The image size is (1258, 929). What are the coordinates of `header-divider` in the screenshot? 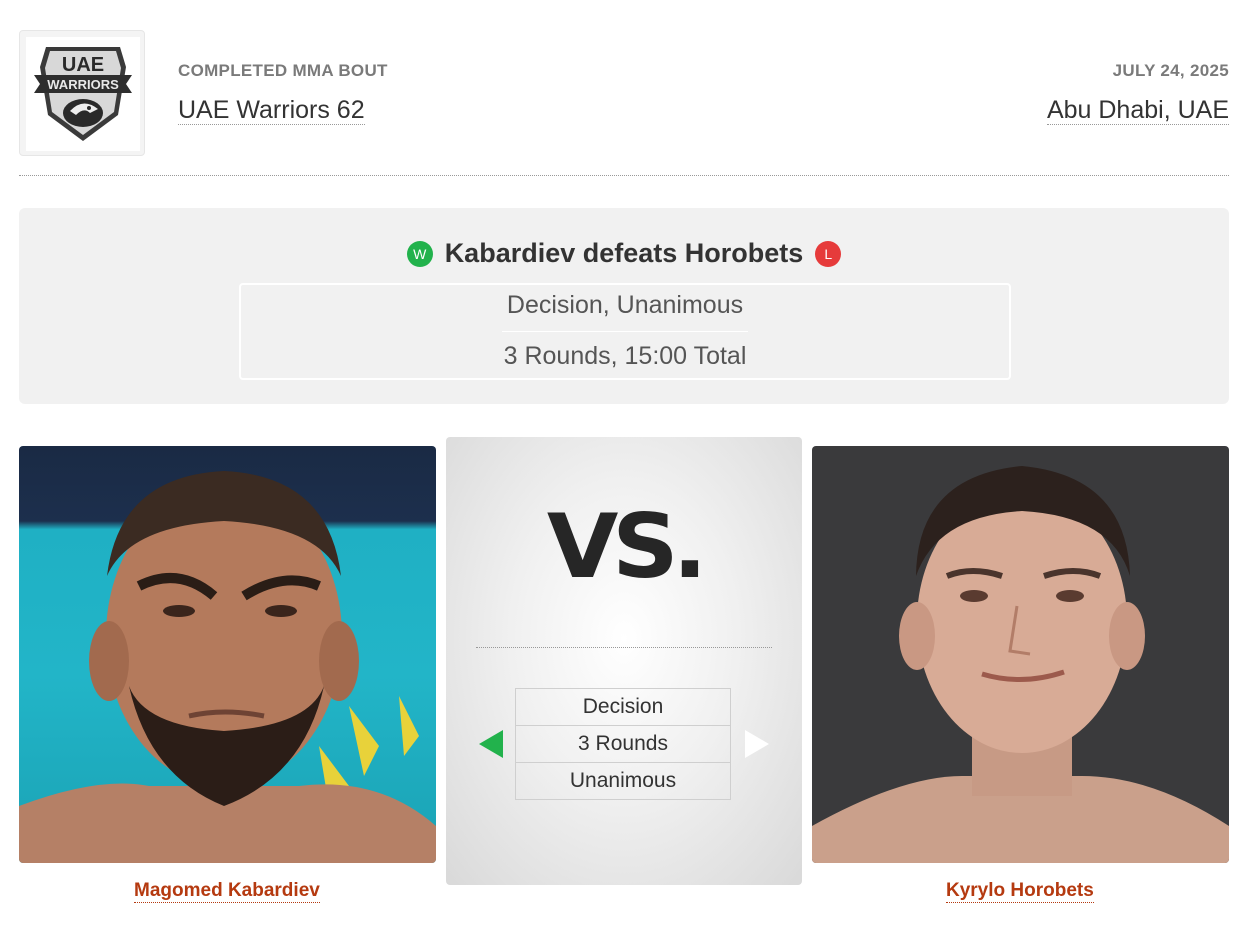 It's located at (624, 175).